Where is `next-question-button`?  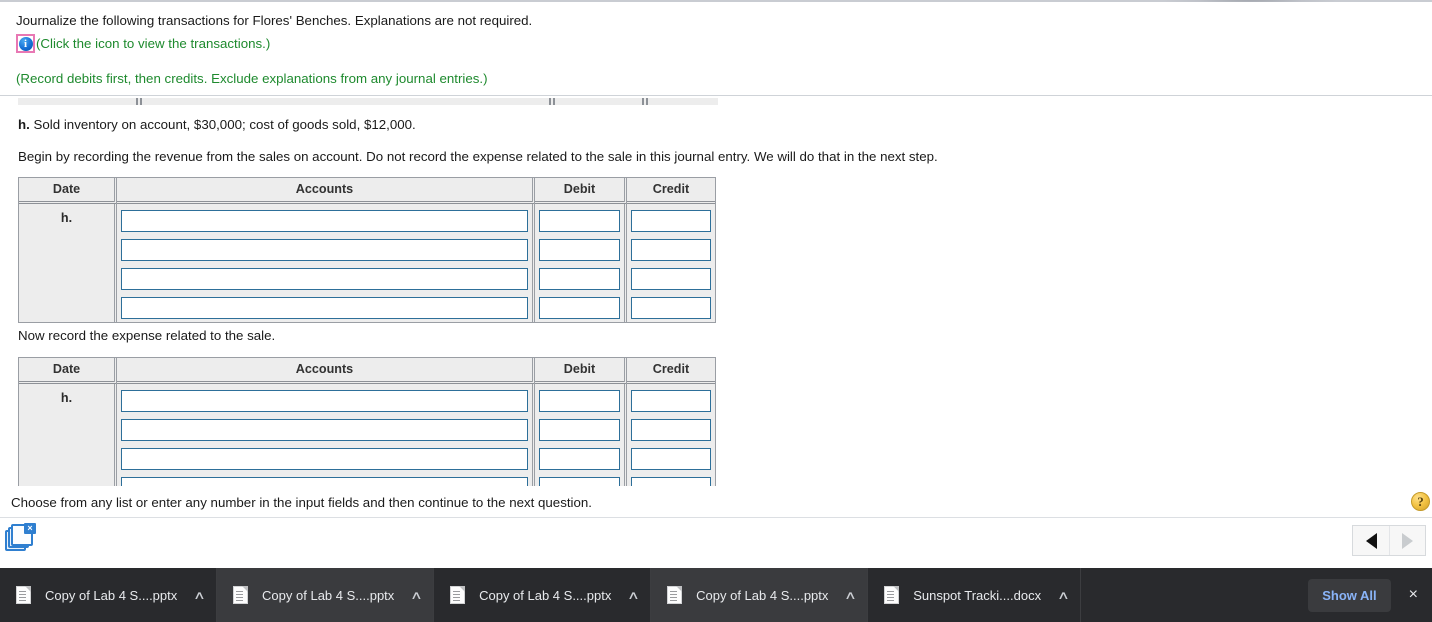 next-question-button is located at coordinates (1407, 540).